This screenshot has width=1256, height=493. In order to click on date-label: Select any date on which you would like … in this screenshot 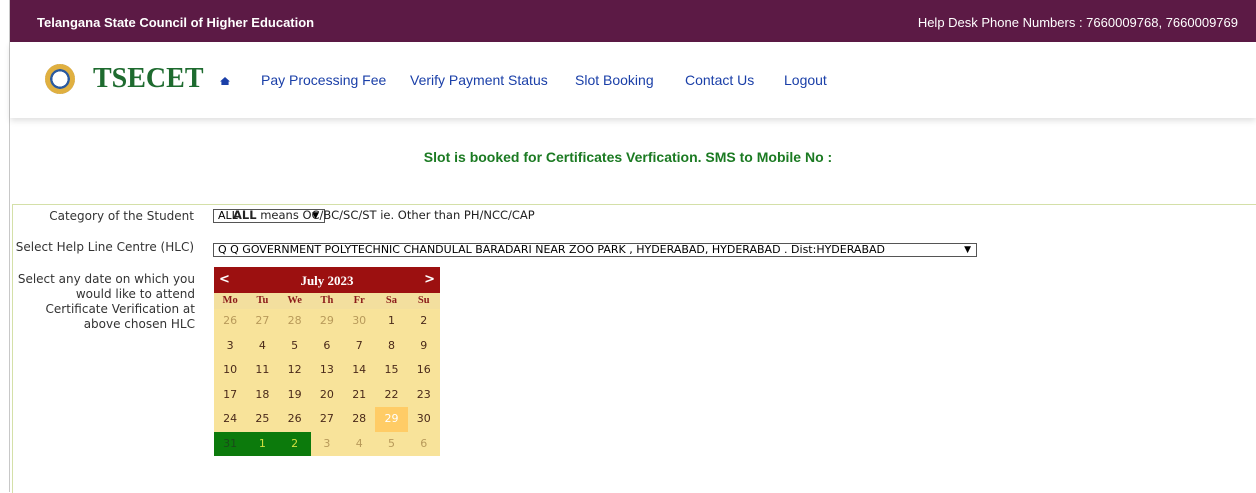, I will do `click(106, 301)`.